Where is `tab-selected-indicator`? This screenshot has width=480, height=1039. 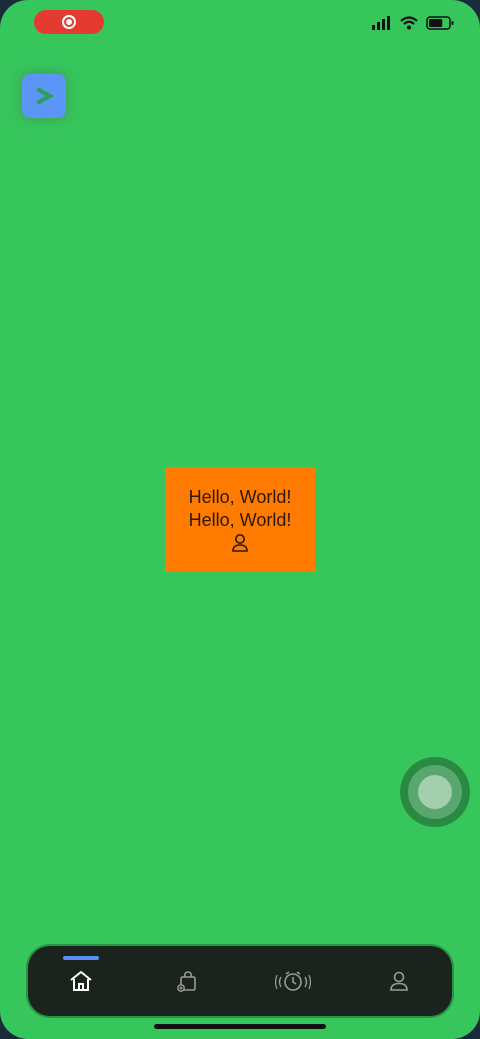
tab-selected-indicator is located at coordinates (81, 958).